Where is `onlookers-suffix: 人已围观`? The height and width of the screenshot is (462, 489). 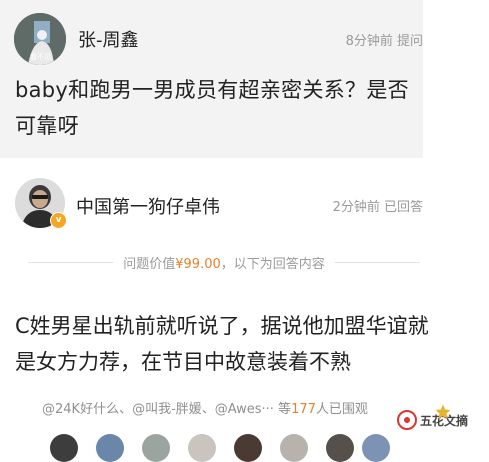
onlookers-suffix: 人已围观 is located at coordinates (341, 409).